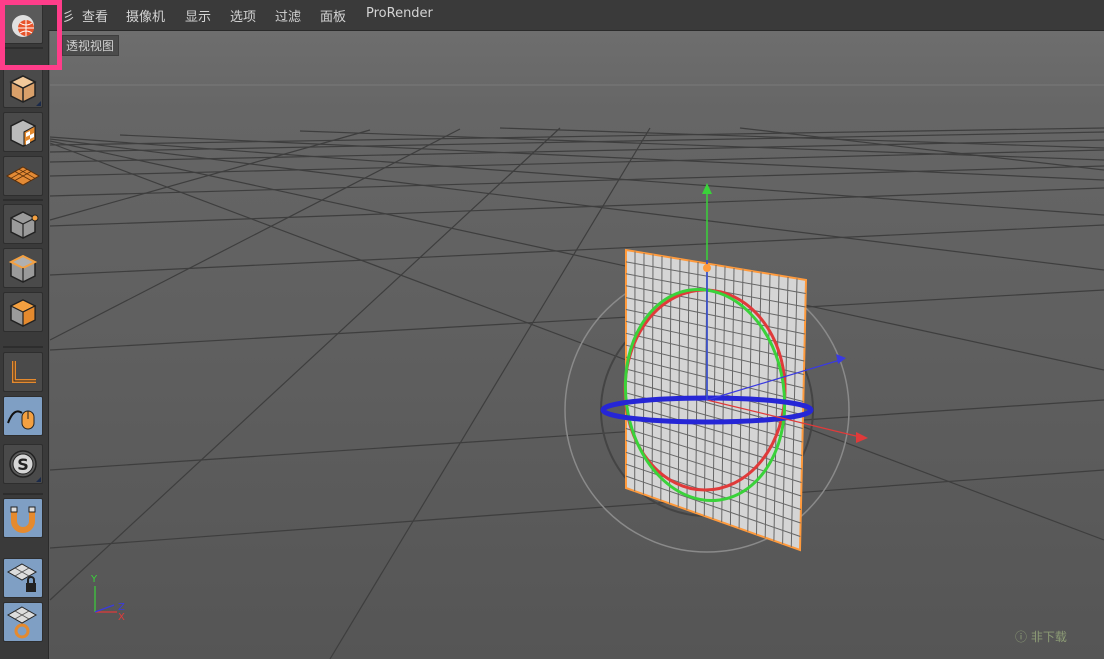  I want to click on viewport-title-label: 透视视图, so click(91, 45).